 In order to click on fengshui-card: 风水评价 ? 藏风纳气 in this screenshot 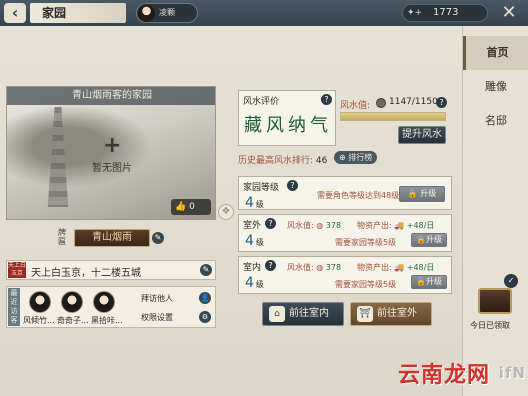, I will do `click(287, 118)`.